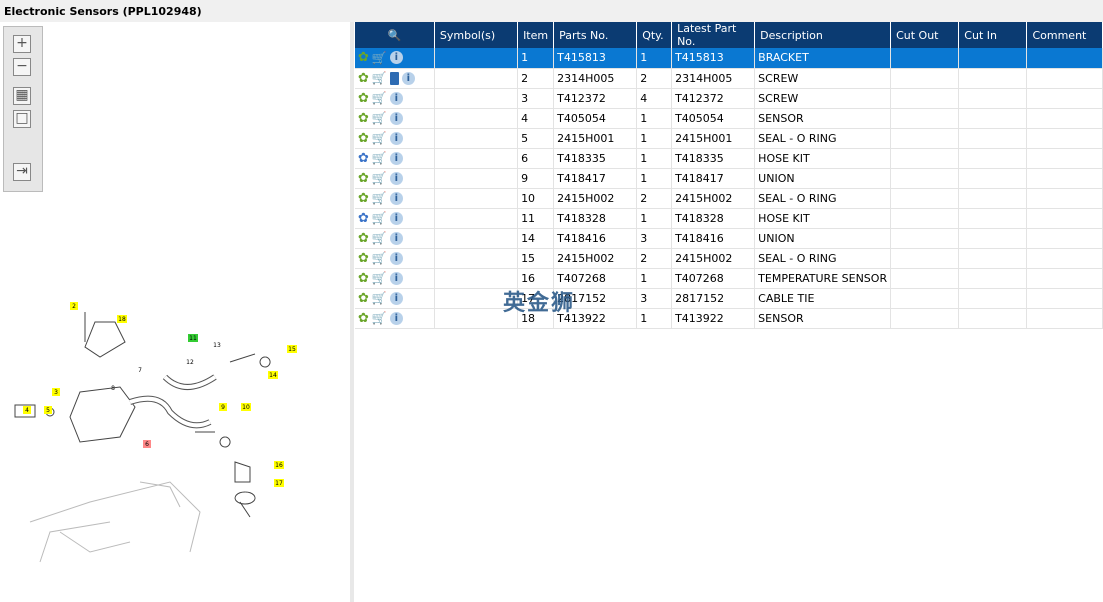 This screenshot has height=602, width=1103. Describe the element at coordinates (729, 98) in the screenshot. I see `table-row: ✿ 🛒 i 3 T412372 4 T412372 SCREW` at that location.